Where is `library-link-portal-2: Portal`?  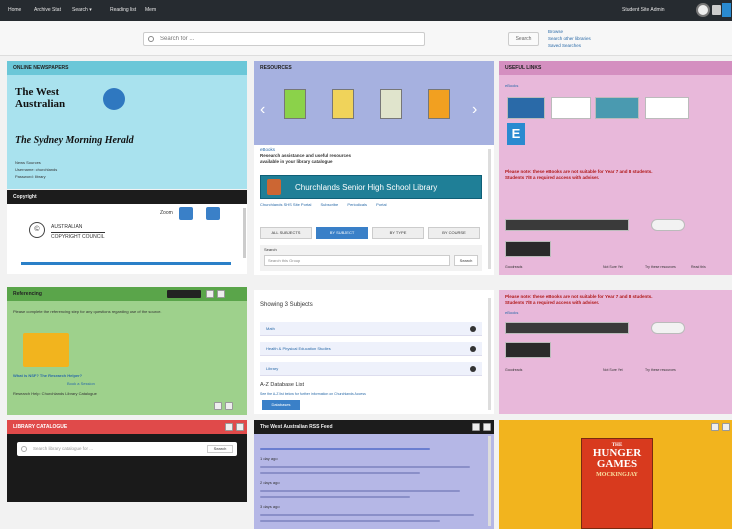
library-link-portal-2: Portal is located at coordinates (381, 204).